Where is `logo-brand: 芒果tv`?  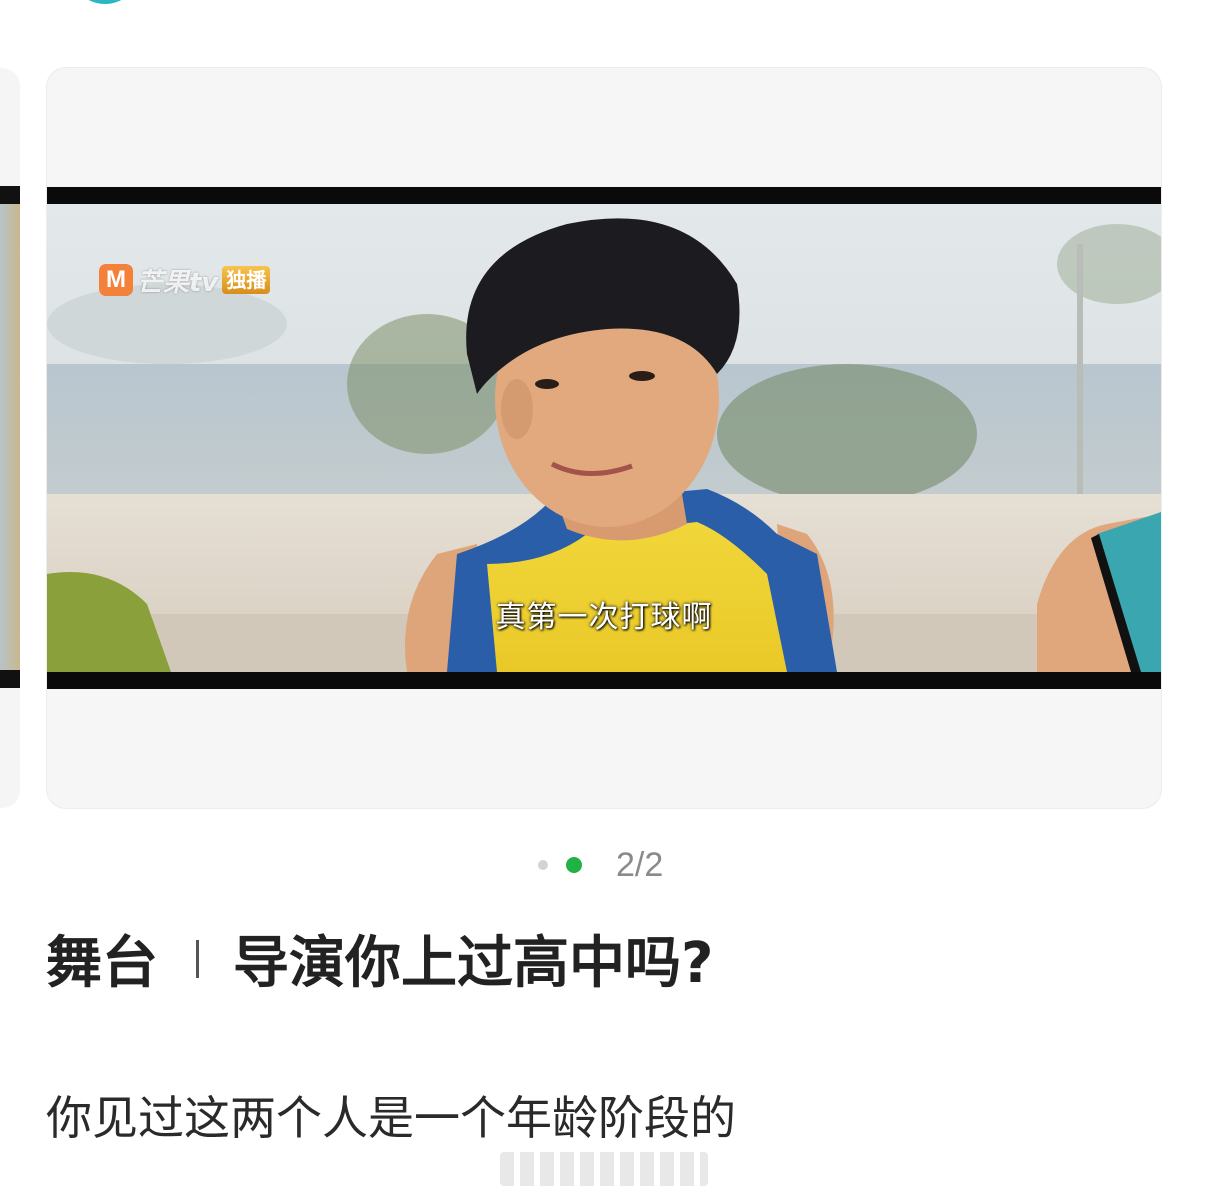 logo-brand: 芒果tv is located at coordinates (178, 282).